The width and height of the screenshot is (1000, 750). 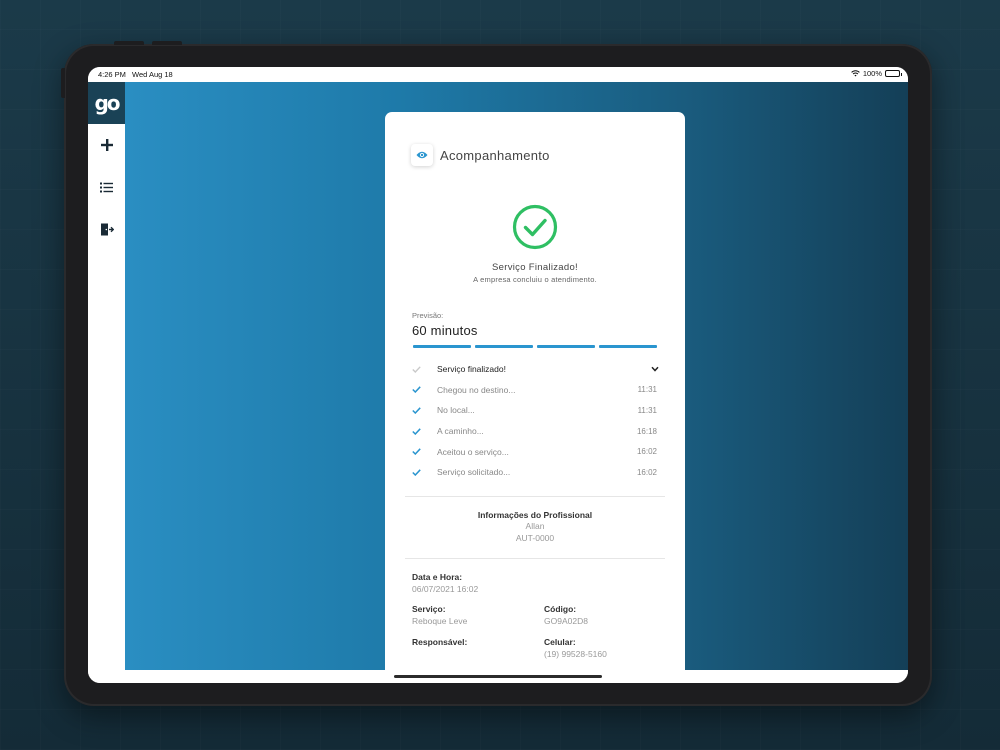 What do you see at coordinates (560, 609) in the screenshot?
I see `code-label: Código:` at bounding box center [560, 609].